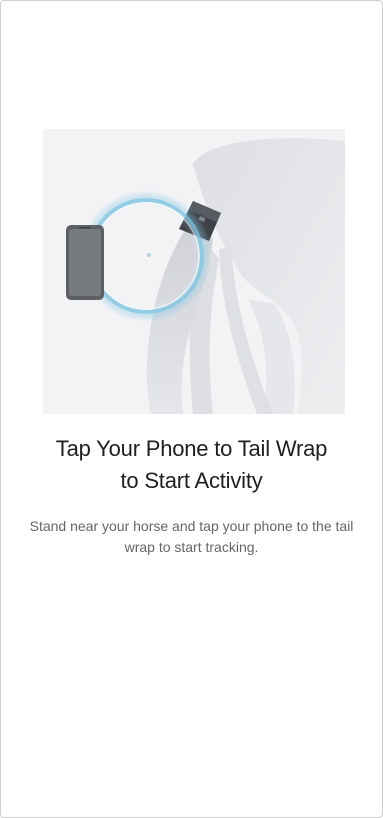 This screenshot has height=818, width=383. I want to click on screen-title-line-2: to Start Activity, so click(191, 480).